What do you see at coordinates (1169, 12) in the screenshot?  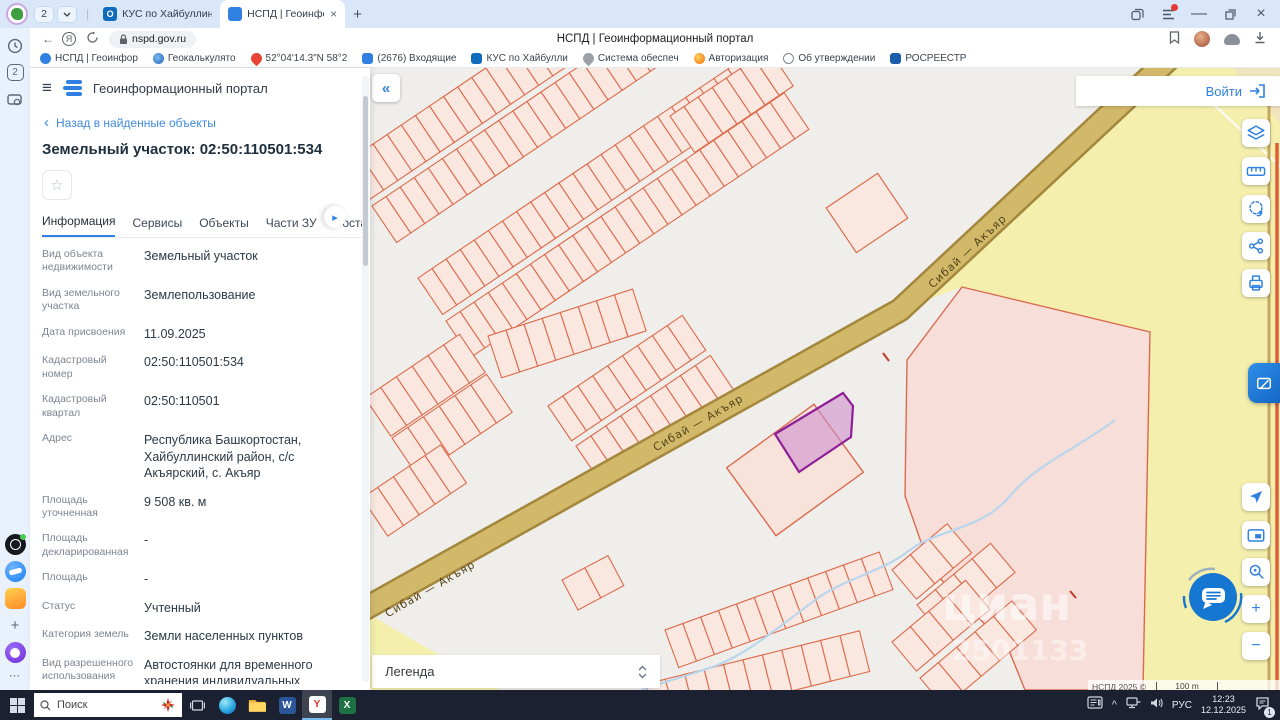 I see `menu-icon` at bounding box center [1169, 12].